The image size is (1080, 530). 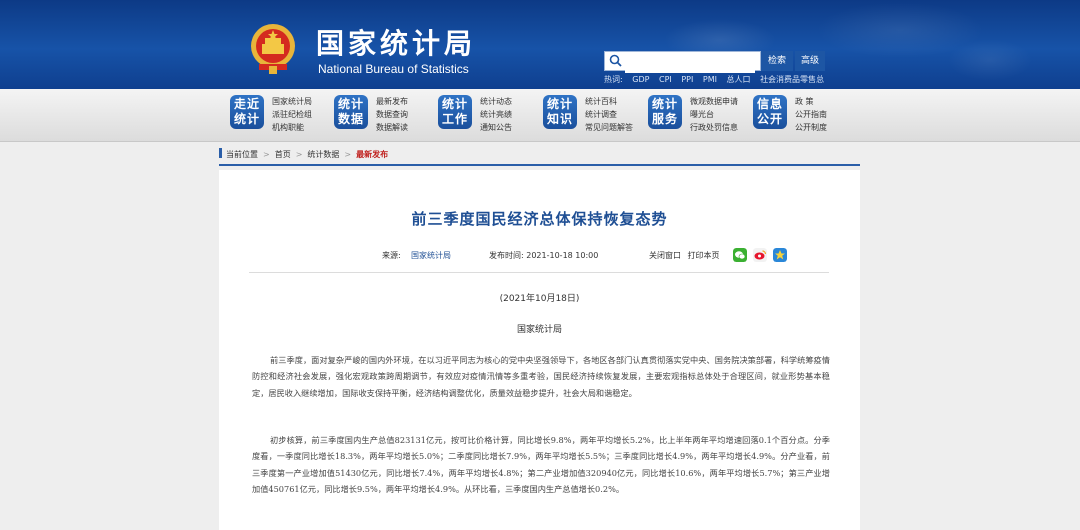 I want to click on nav-badge-disclosure: 信息公开, so click(x=770, y=112).